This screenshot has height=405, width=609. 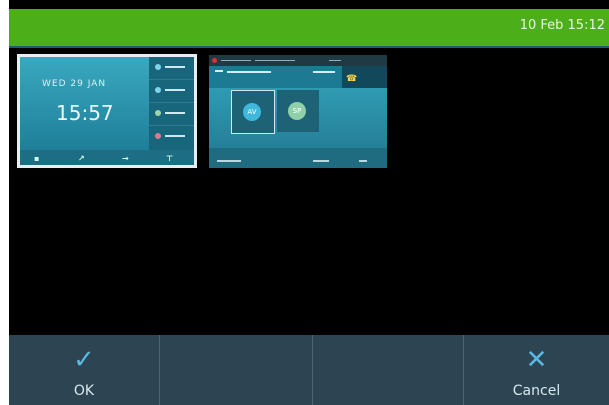 I want to click on avatar: AV, so click(x=252, y=112).